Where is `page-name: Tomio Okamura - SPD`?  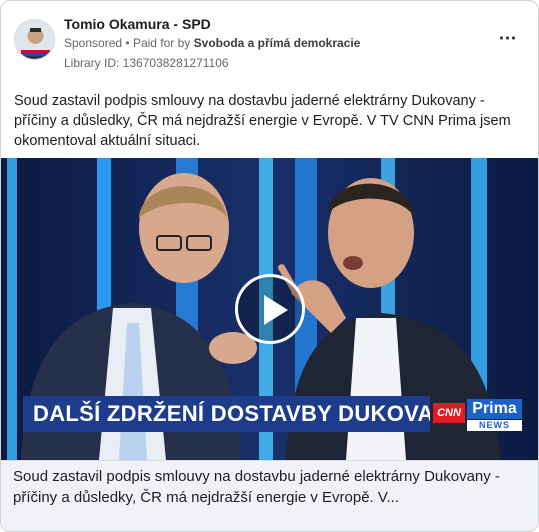
page-name: Tomio Okamura - SPD is located at coordinates (137, 24).